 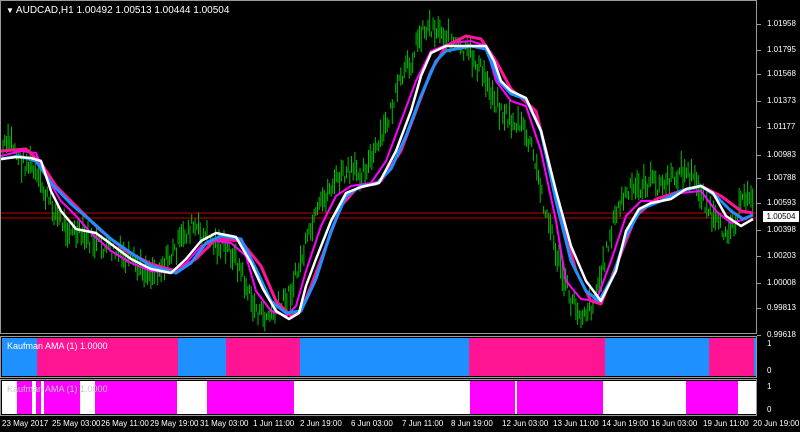 I want to click on indicator2-scale-top: 1, so click(x=769, y=386).